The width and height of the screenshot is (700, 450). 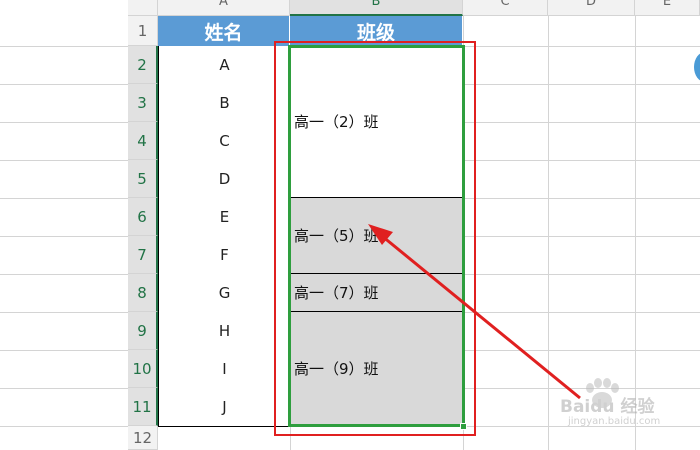 What do you see at coordinates (607, 407) in the screenshot?
I see `watermark-brand: Baidu 经验` at bounding box center [607, 407].